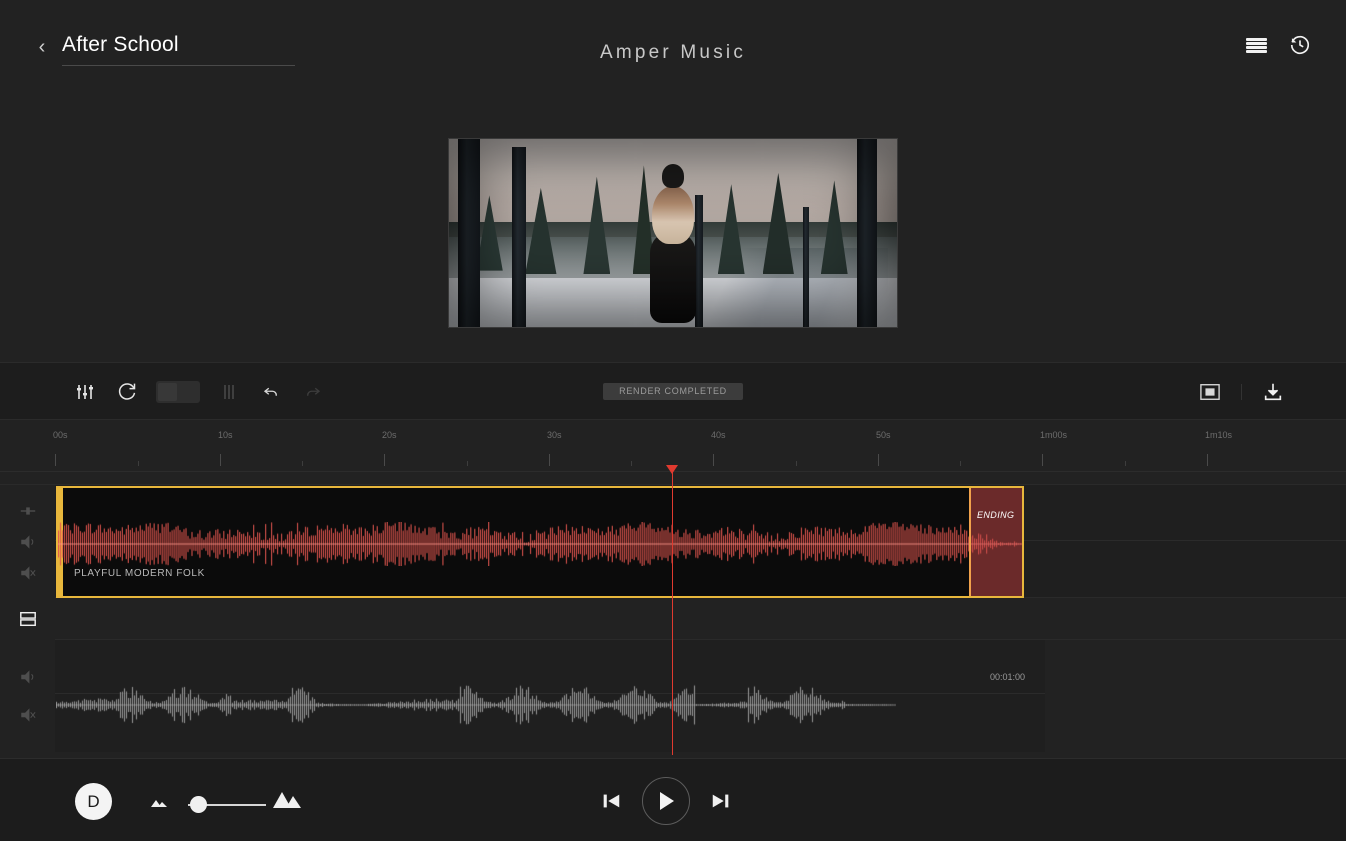  I want to click on ruler-label: 50s, so click(883, 435).